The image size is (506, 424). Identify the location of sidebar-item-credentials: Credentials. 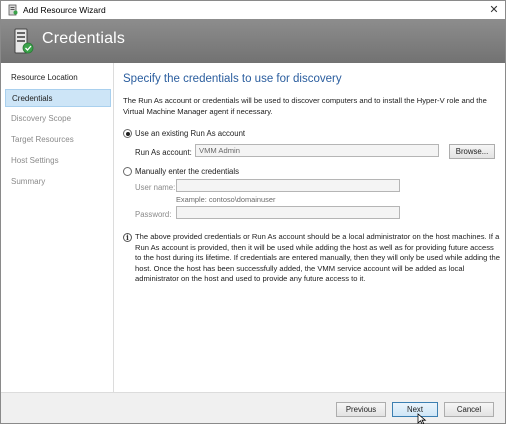
(58, 98).